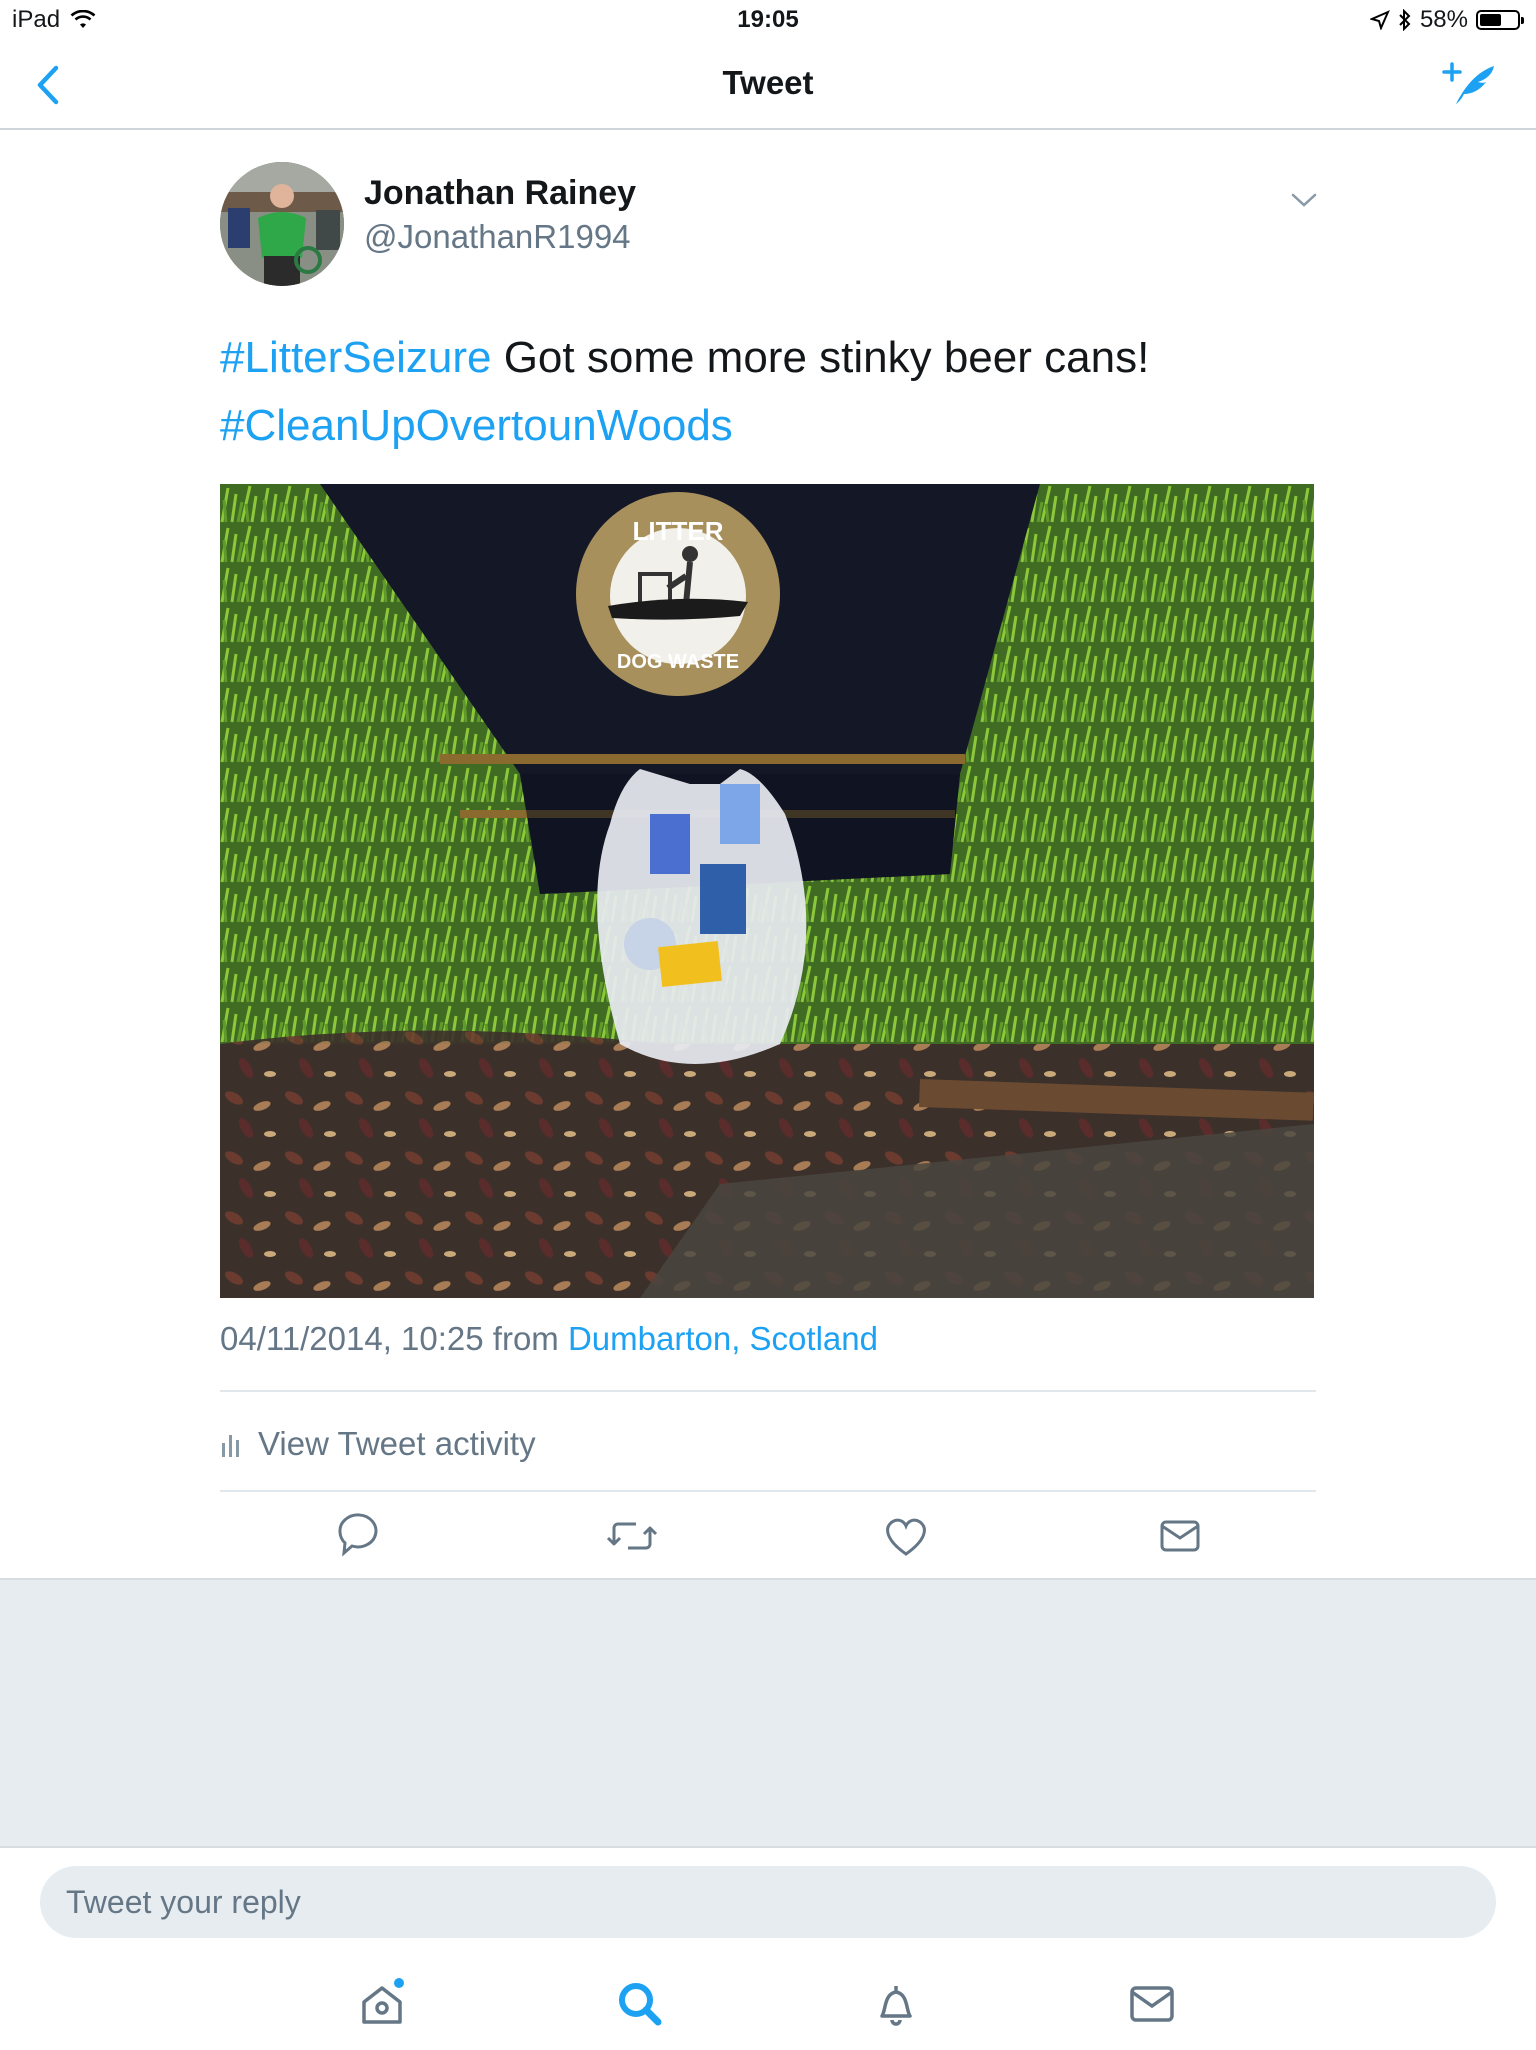 The width and height of the screenshot is (1536, 2050). I want to click on search-icon, so click(640, 2004).